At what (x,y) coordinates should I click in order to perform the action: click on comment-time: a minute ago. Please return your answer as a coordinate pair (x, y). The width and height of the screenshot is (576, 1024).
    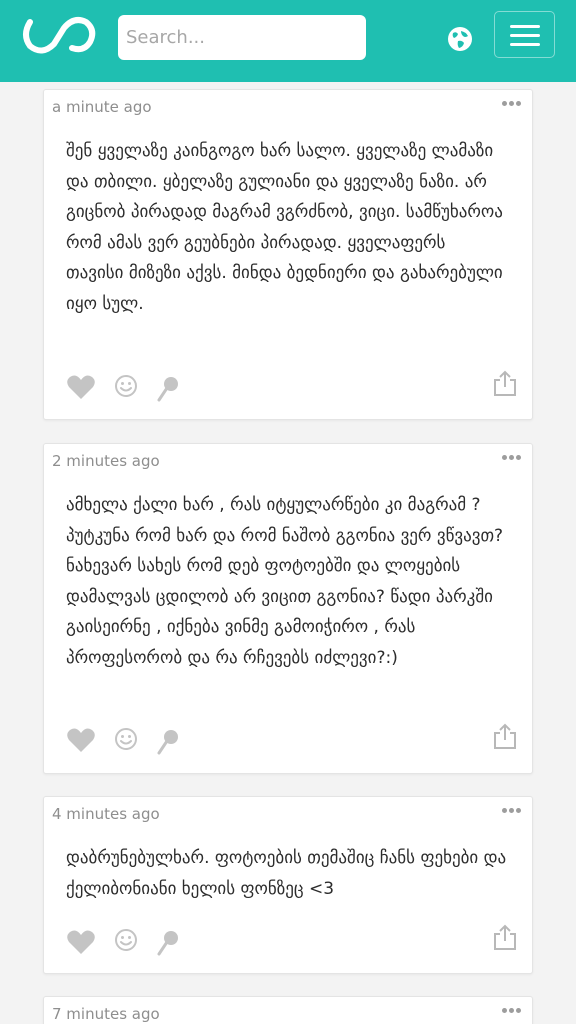
    Looking at the image, I should click on (102, 107).